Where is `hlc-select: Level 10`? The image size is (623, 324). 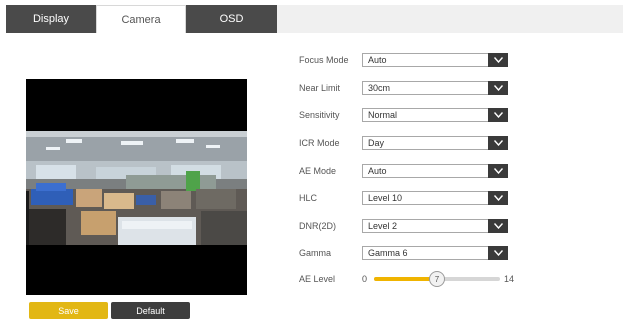 hlc-select: Level 10 is located at coordinates (435, 198).